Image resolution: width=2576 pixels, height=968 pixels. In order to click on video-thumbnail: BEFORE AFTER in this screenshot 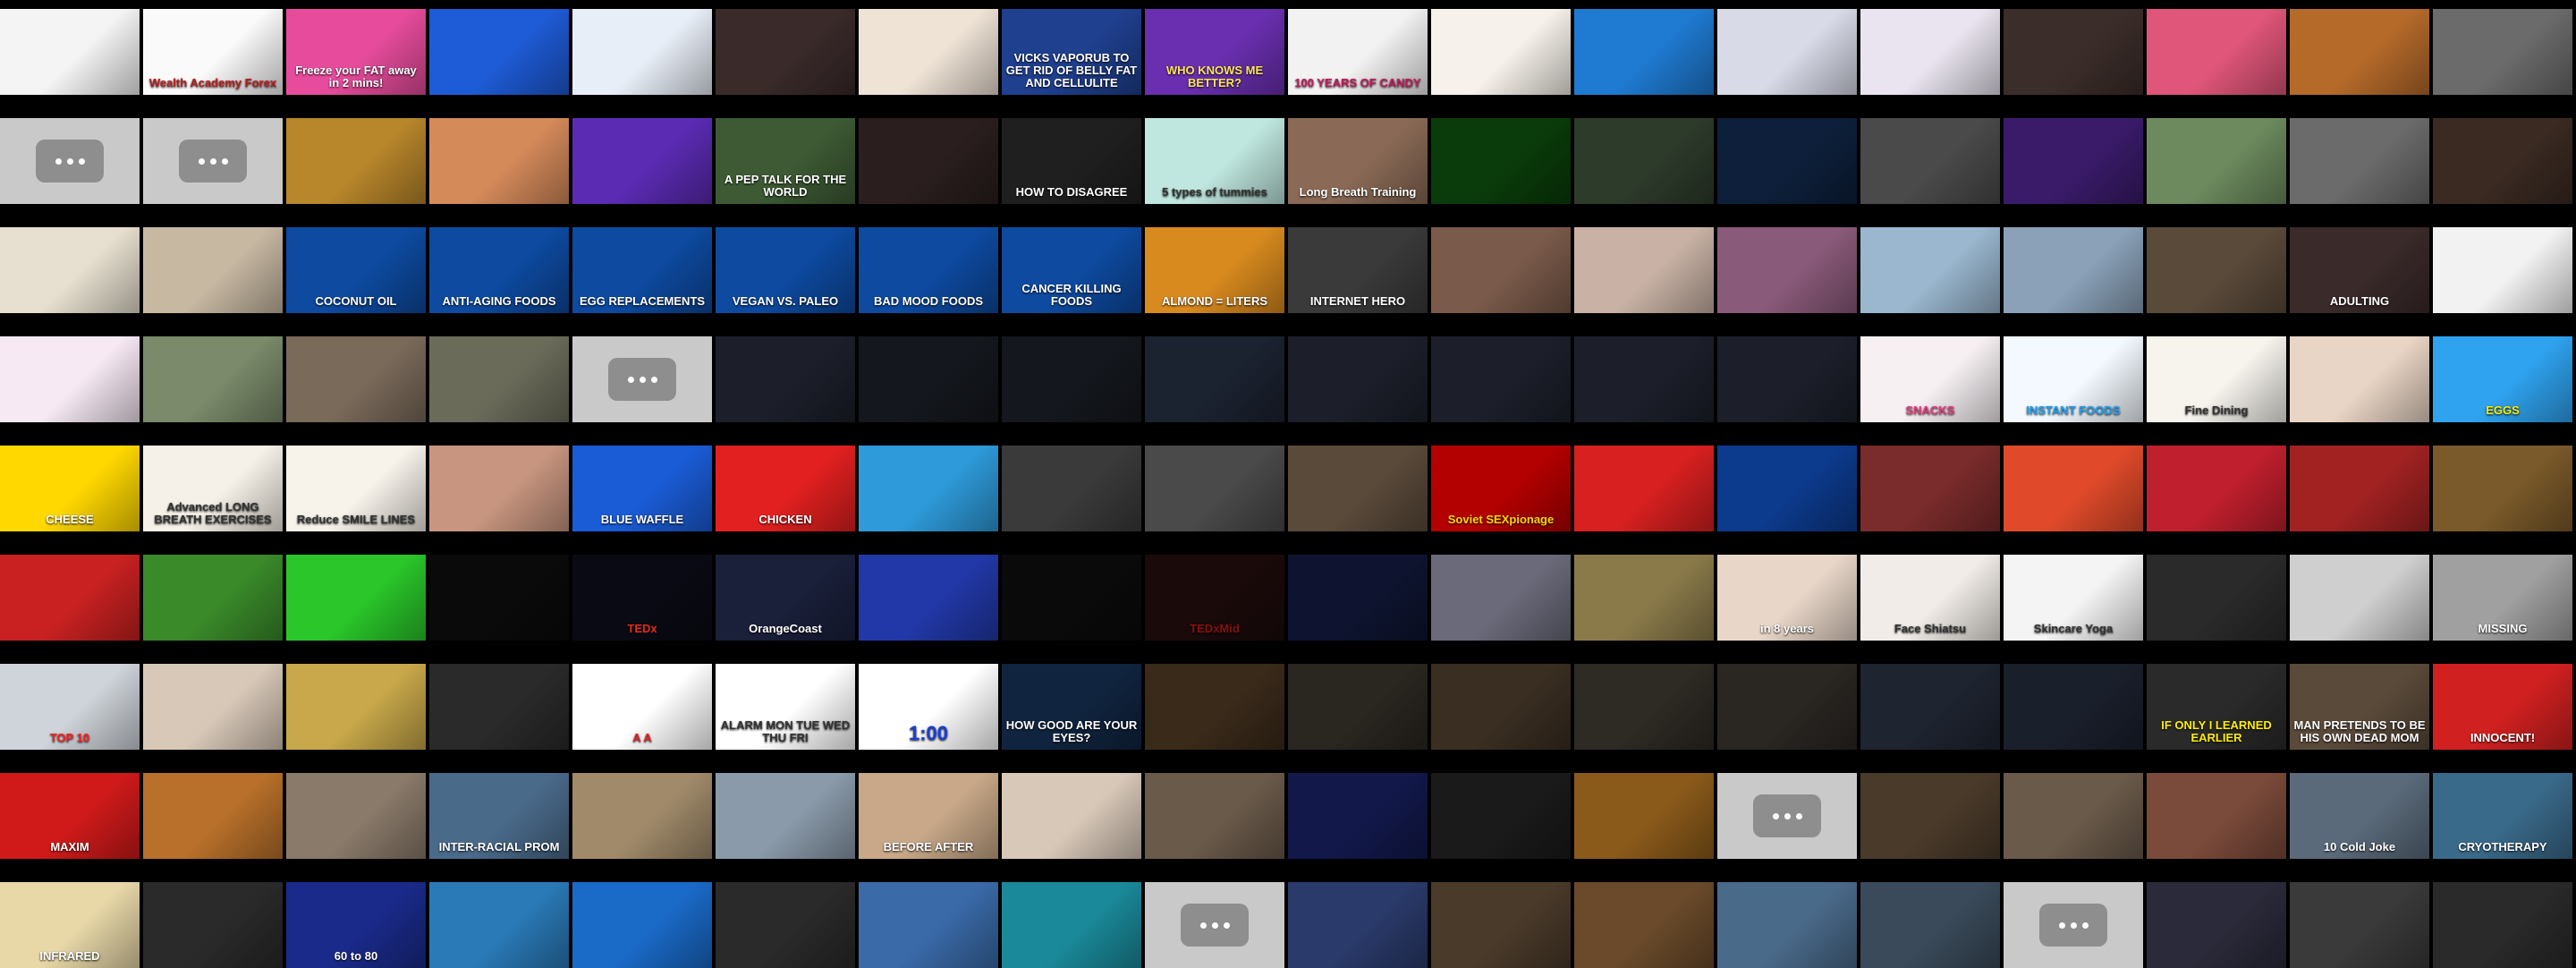, I will do `click(928, 816)`.